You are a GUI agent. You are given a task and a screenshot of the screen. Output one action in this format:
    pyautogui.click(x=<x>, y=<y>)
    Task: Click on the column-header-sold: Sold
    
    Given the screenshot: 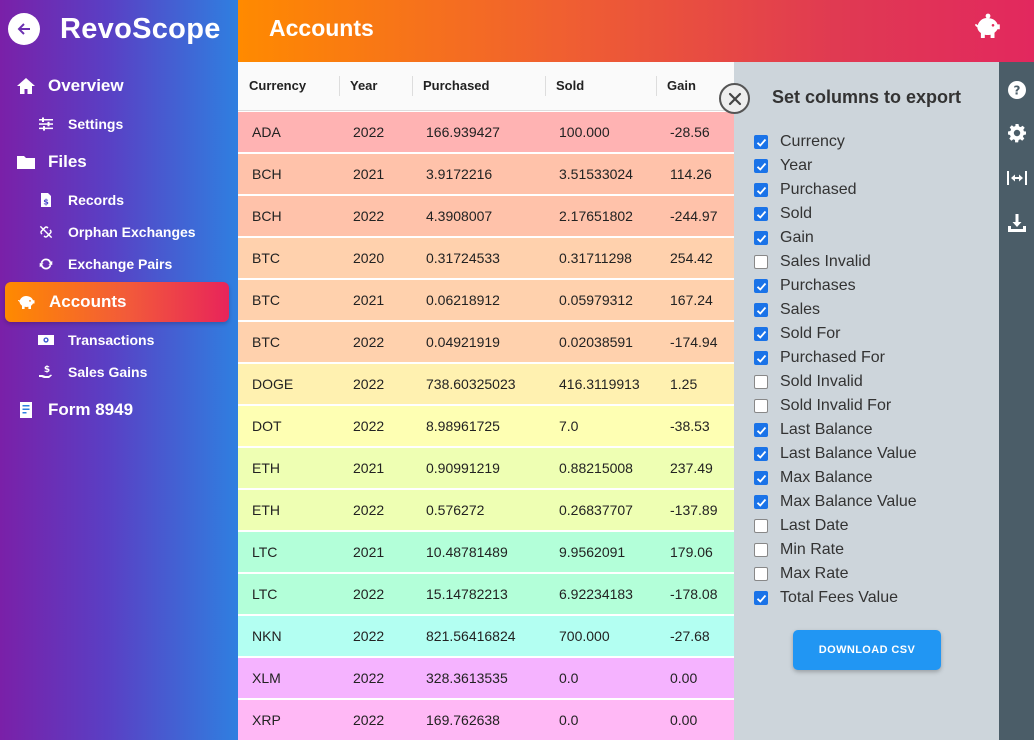 What is the action you would take?
    pyautogui.click(x=600, y=86)
    